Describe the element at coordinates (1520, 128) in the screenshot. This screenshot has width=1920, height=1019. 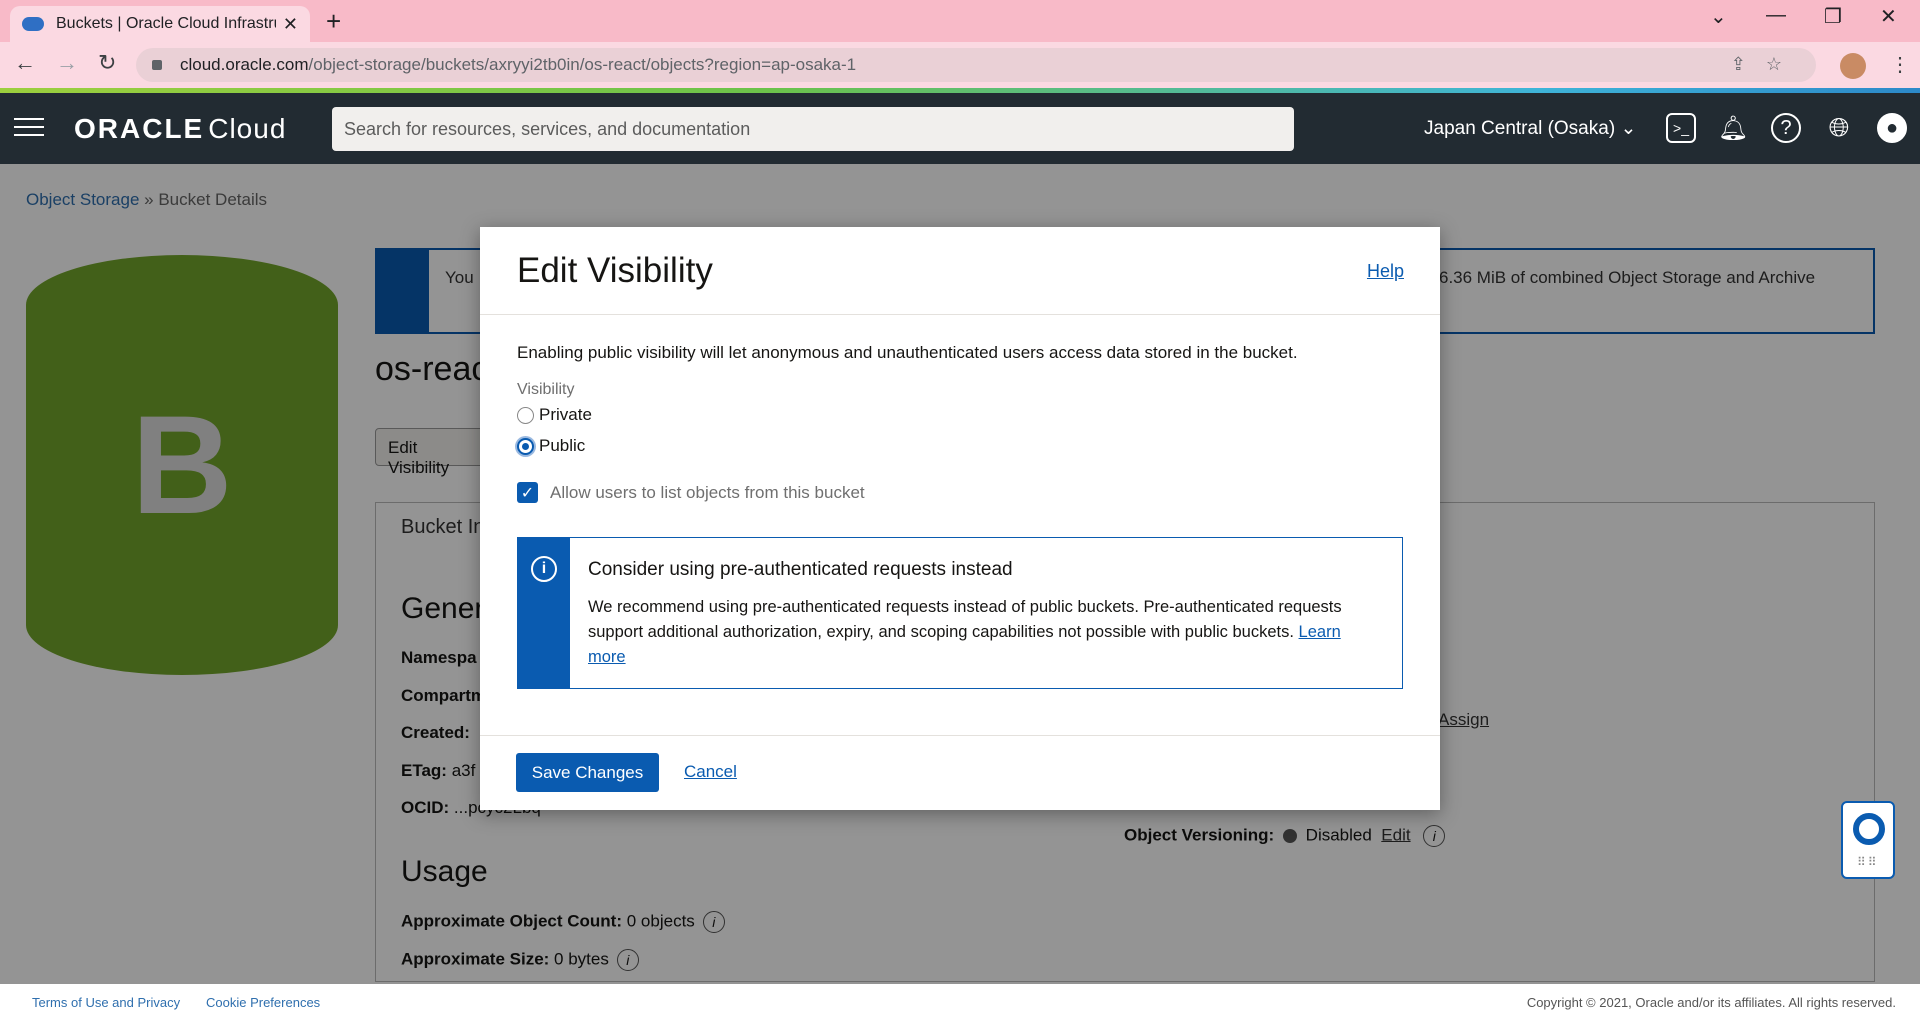
I see `region-label: Japan Central (Osaka)` at that location.